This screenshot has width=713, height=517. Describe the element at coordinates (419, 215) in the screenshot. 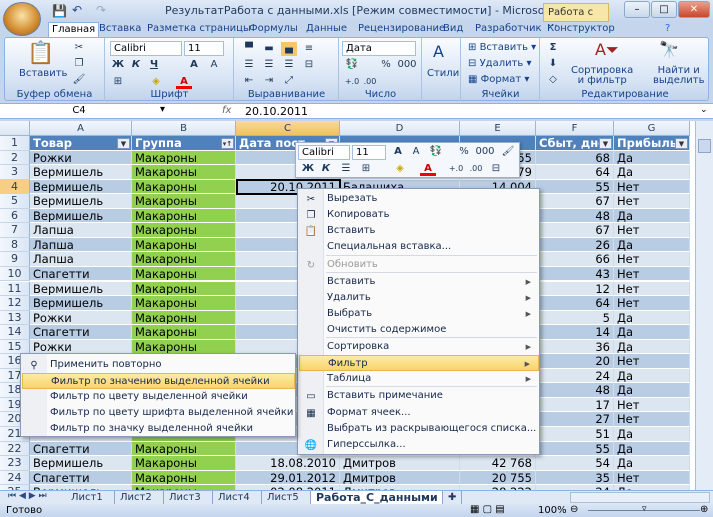

I see `context-menu-item: ❐ Копировать` at that location.